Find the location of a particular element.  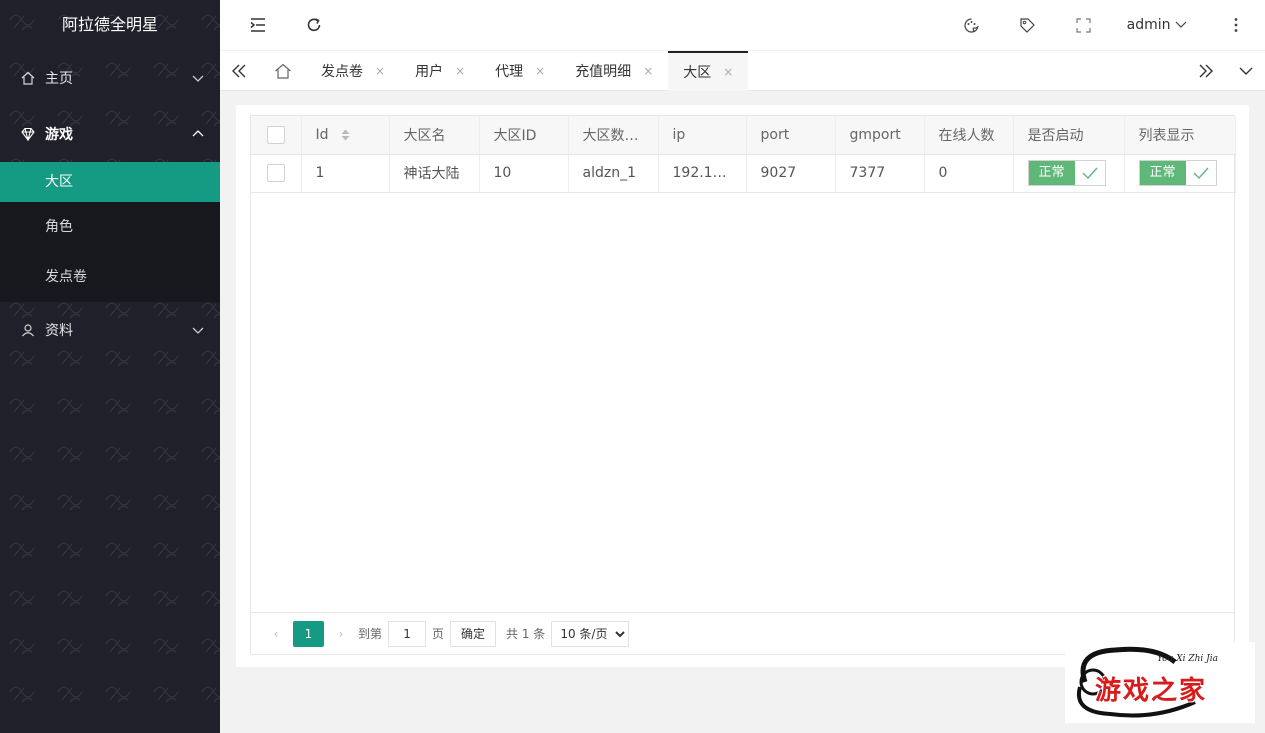

prev-page-icon: ‹ is located at coordinates (276, 634).